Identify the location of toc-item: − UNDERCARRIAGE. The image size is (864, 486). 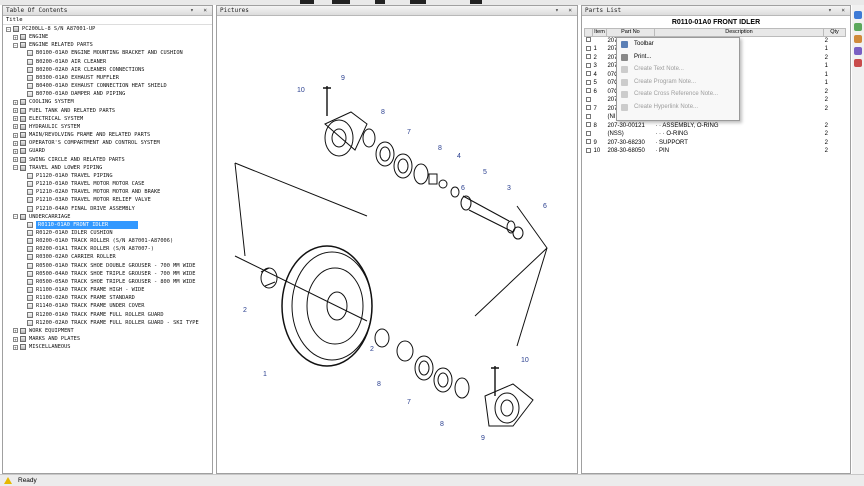
(41, 217).